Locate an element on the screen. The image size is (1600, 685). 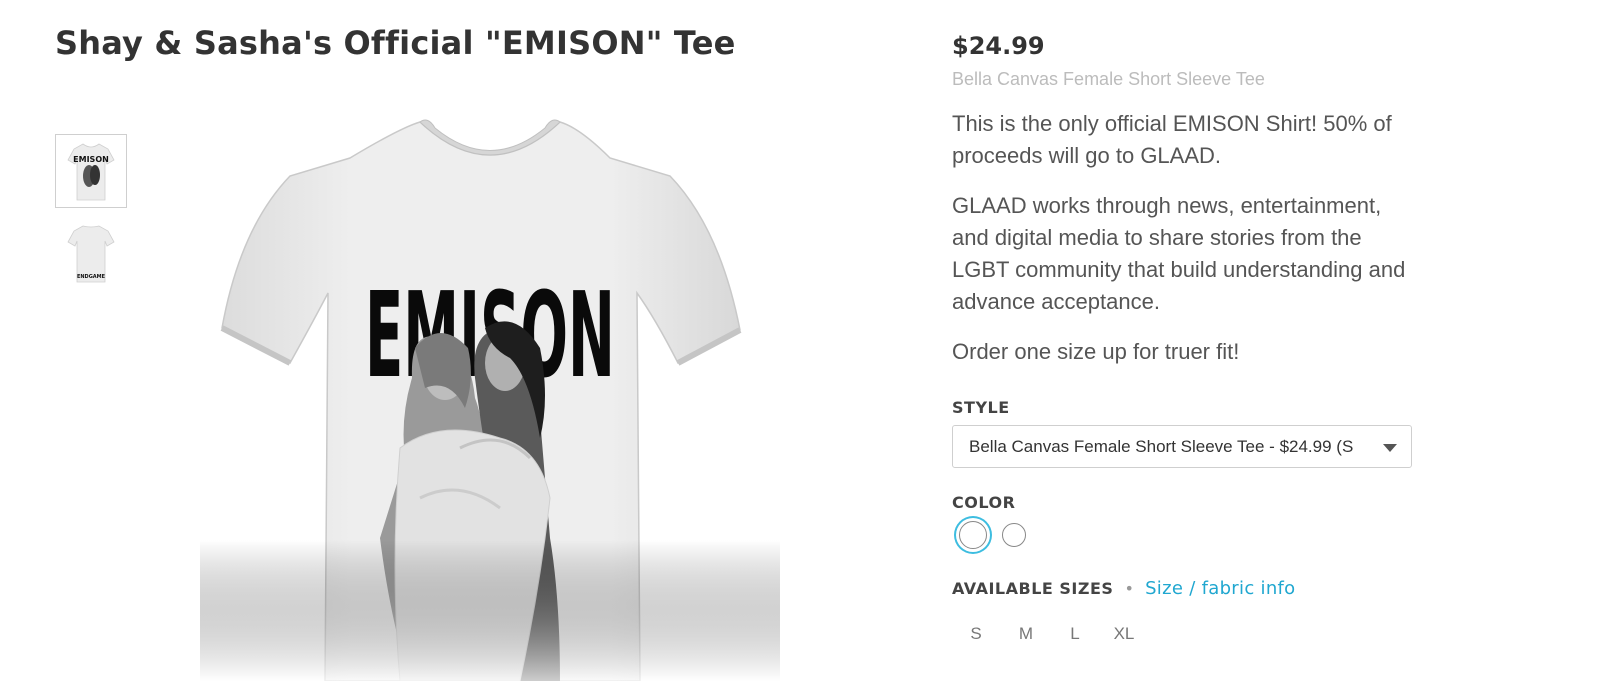
size-option-s: S is located at coordinates (976, 634).